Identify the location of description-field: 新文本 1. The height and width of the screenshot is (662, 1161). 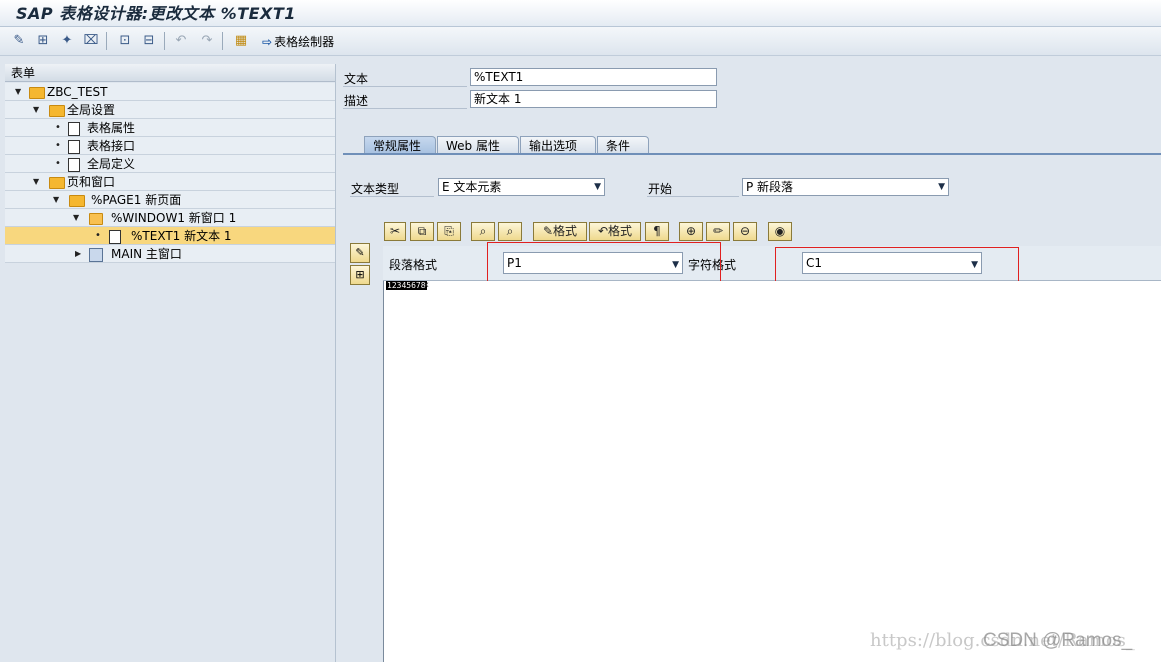
(593, 99).